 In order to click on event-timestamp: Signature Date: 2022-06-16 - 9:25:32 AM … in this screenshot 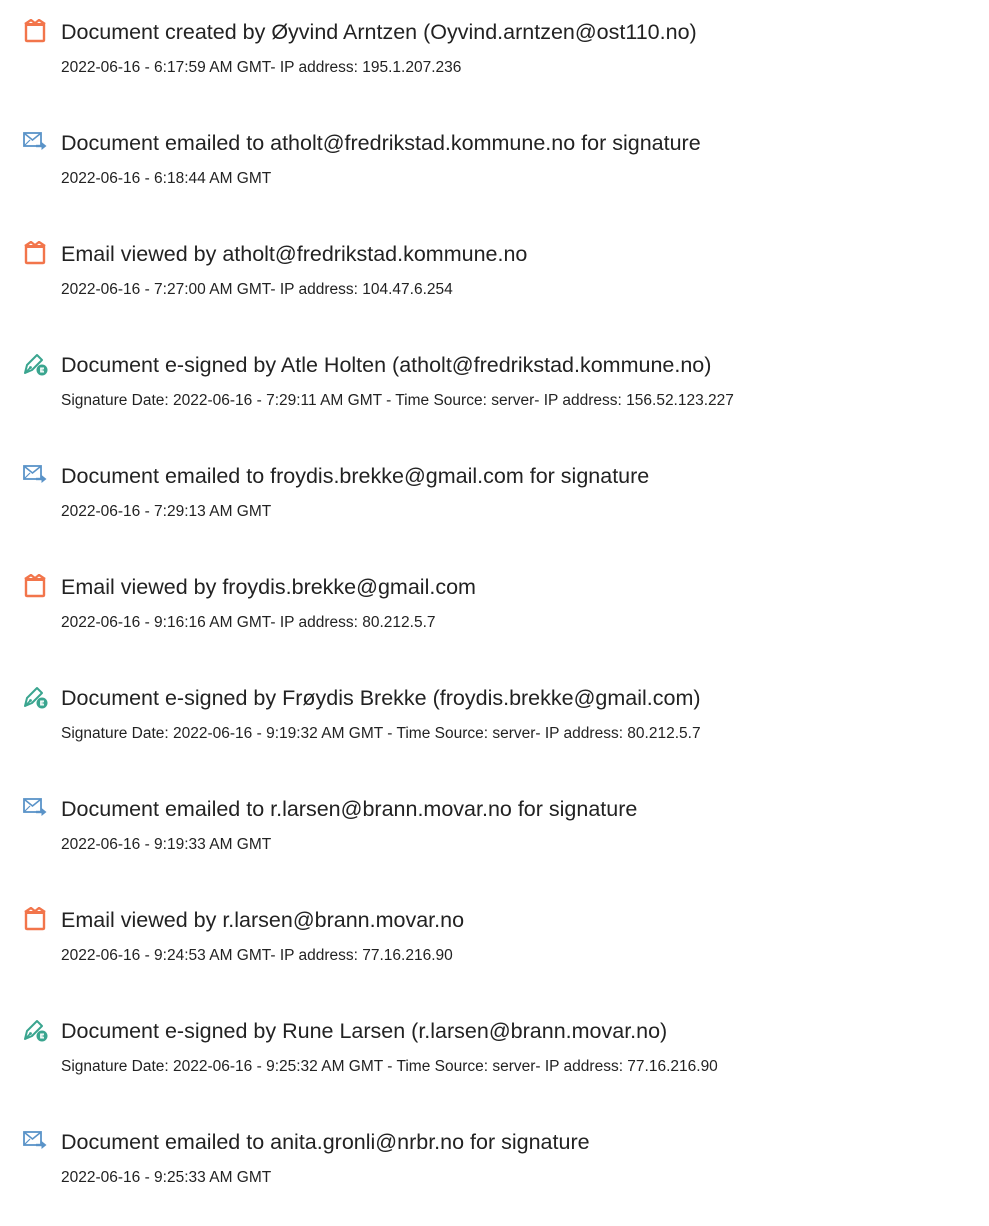, I will do `click(389, 1066)`.